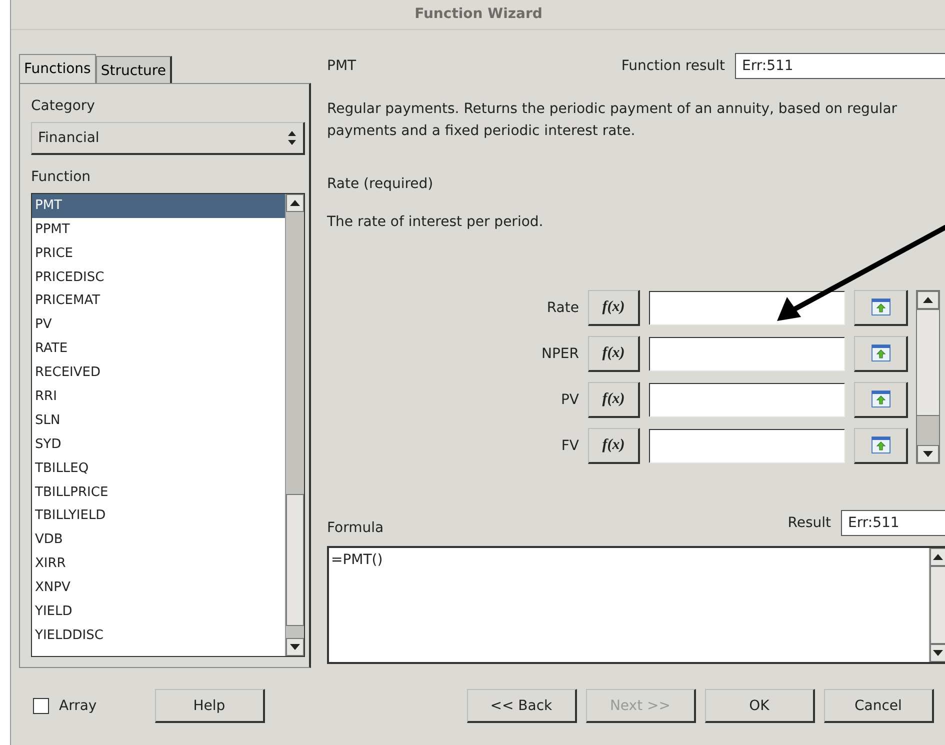 The height and width of the screenshot is (745, 945). I want to click on argument-description: The rate of interest per period., so click(435, 222).